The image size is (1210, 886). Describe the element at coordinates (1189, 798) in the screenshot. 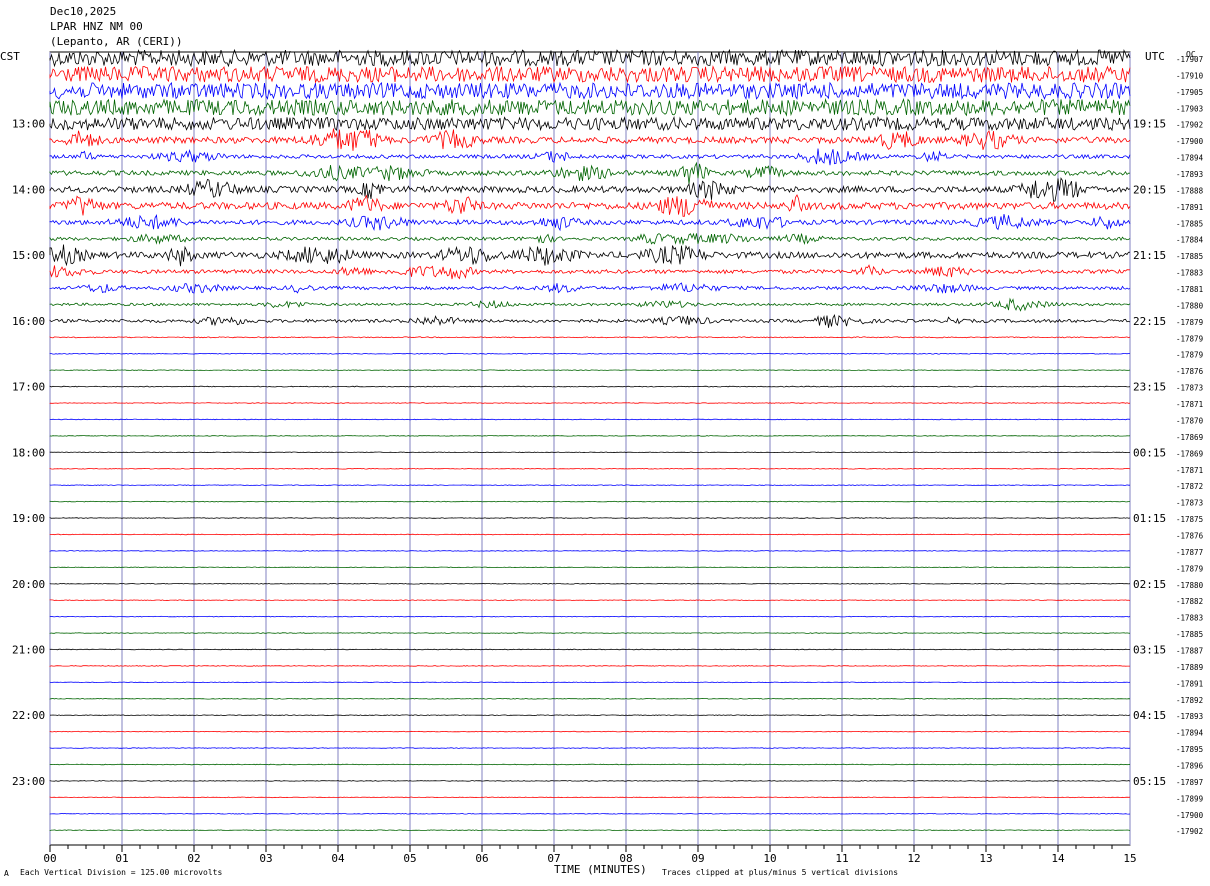

I see `trace-value-label: -17899` at that location.